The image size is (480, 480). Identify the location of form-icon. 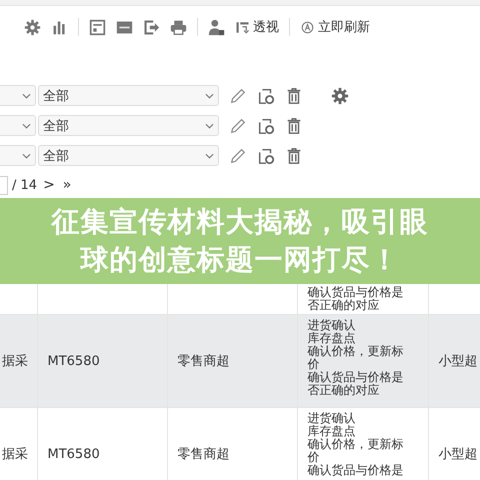
(97, 27).